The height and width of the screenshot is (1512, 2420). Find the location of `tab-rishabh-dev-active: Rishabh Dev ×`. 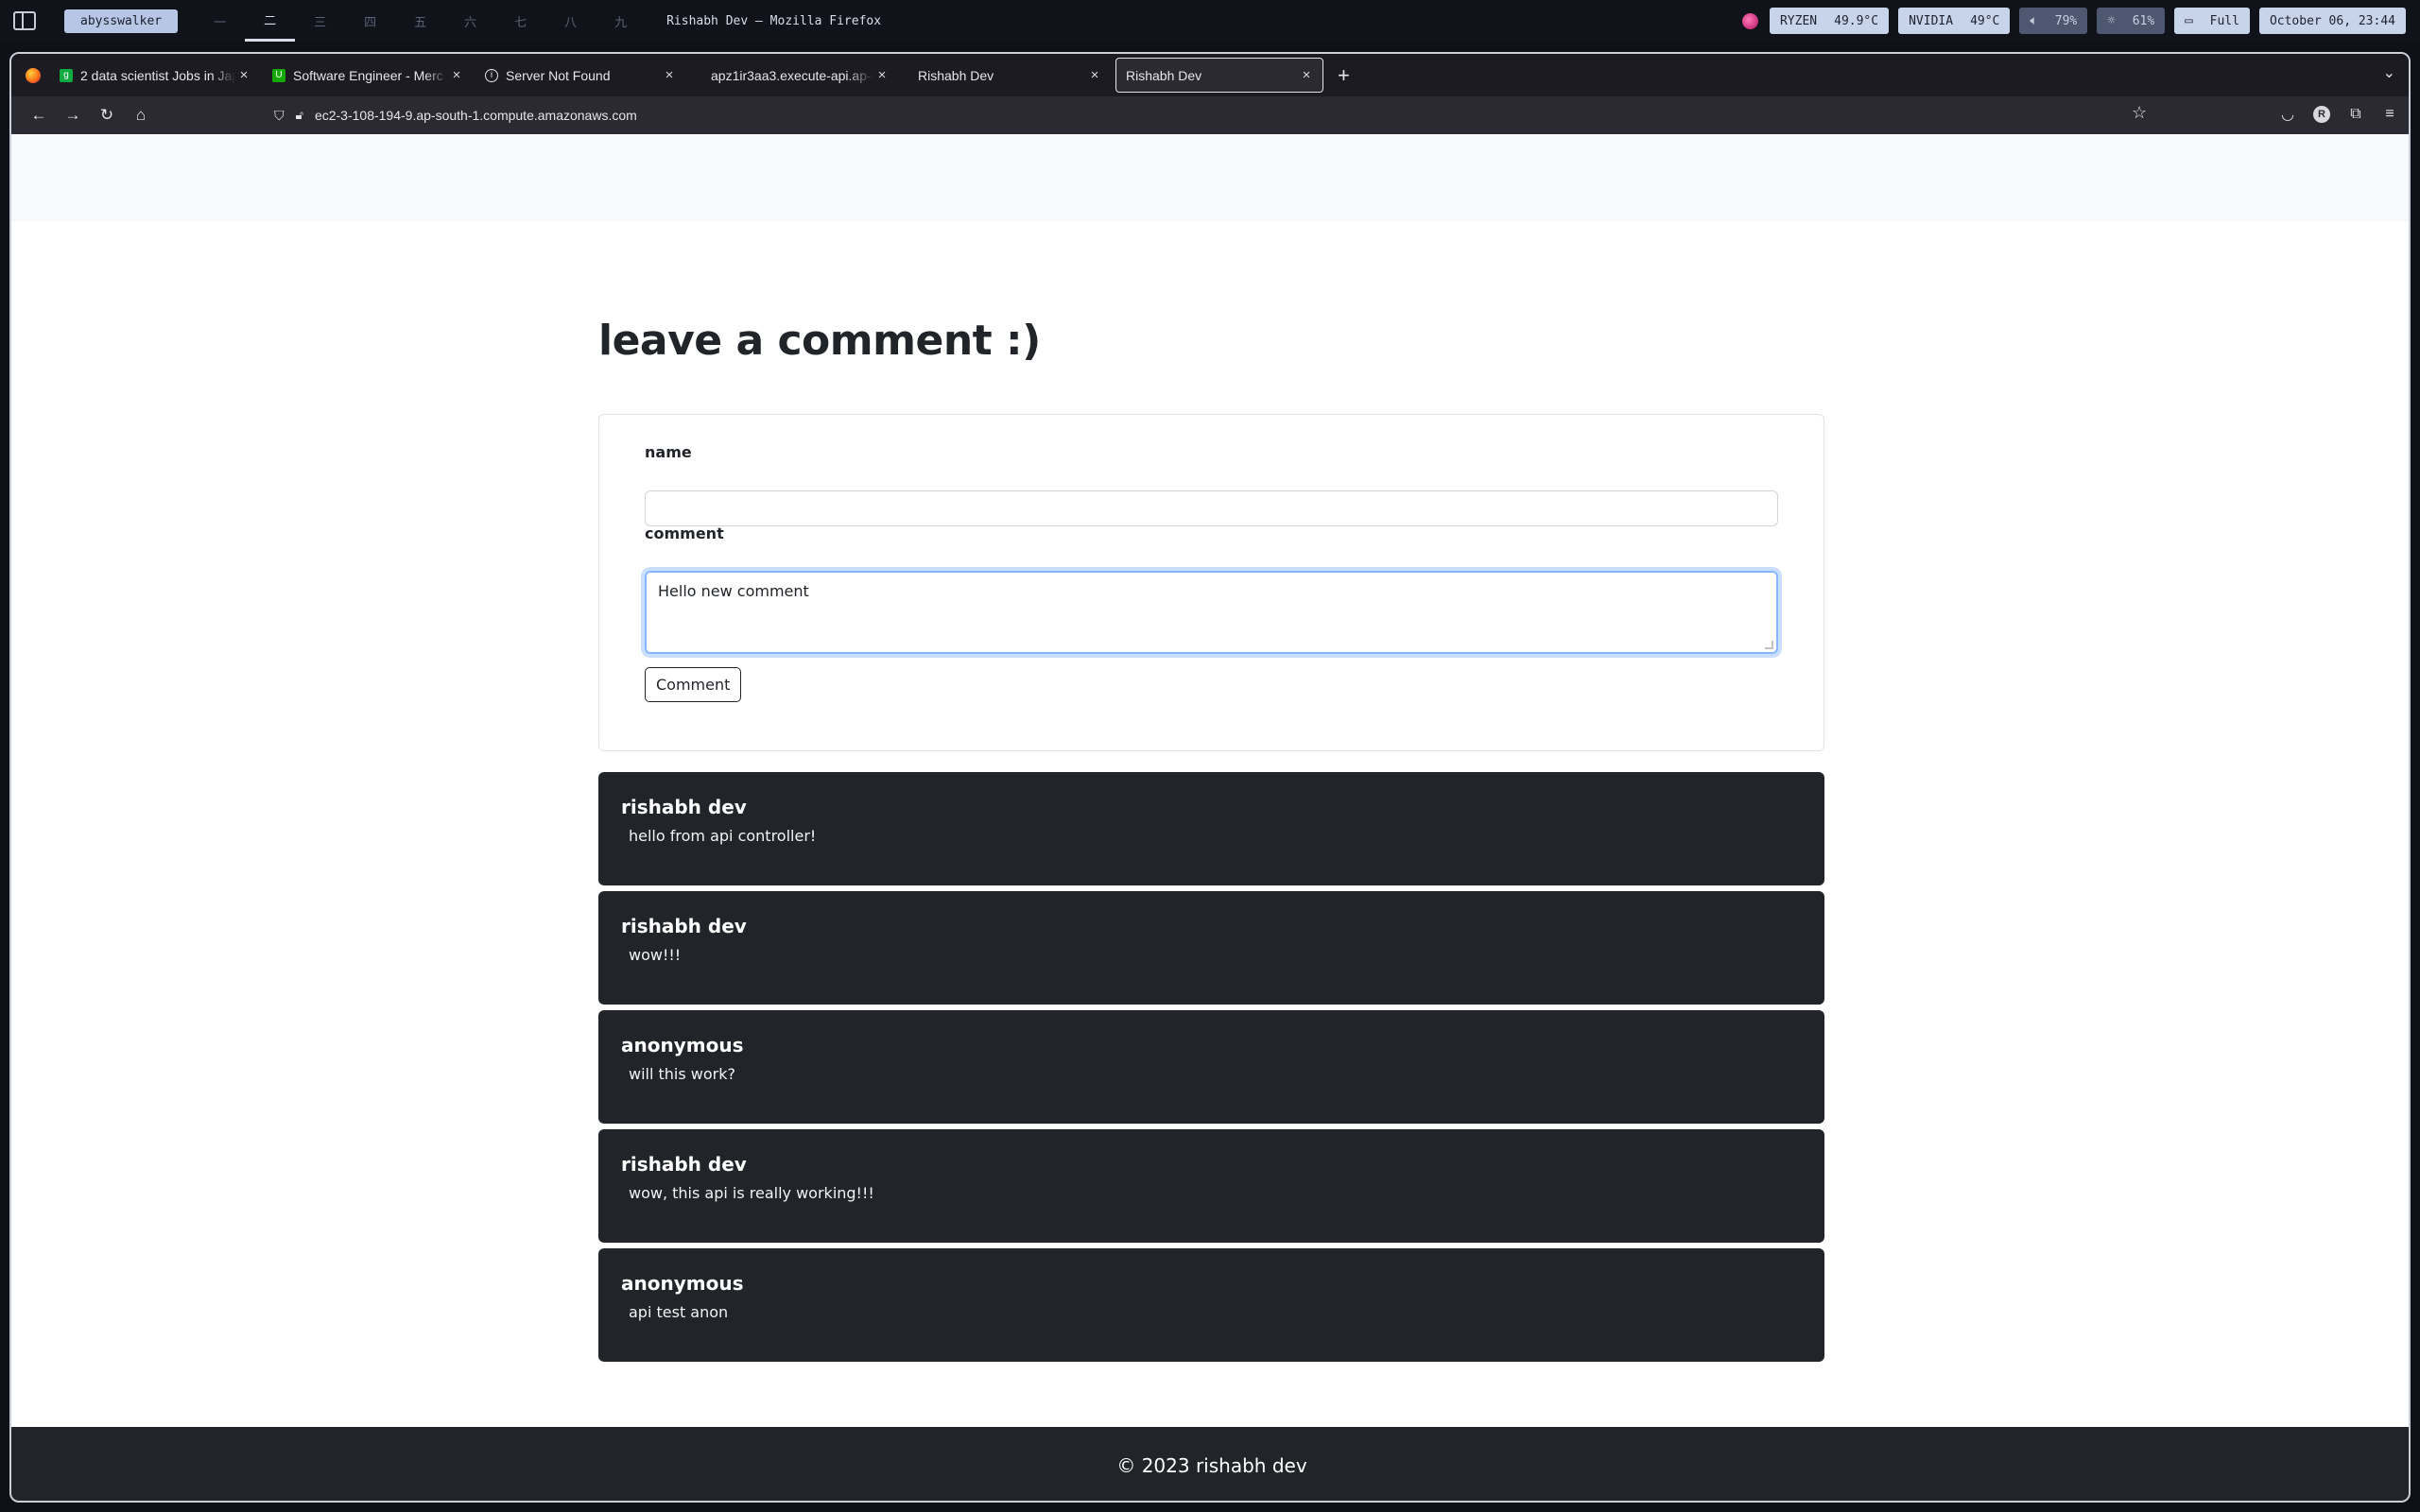

tab-rishabh-dev-active: Rishabh Dev × is located at coordinates (1219, 75).